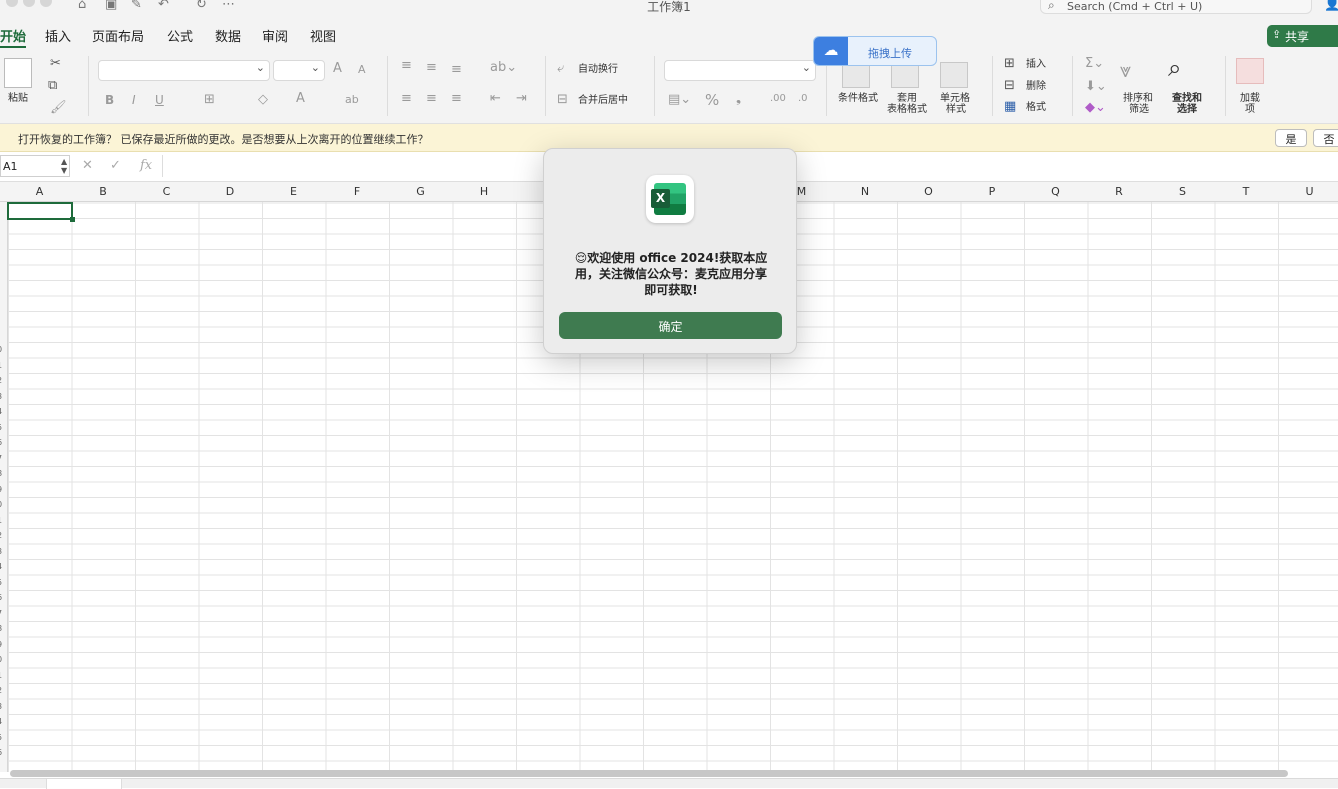 This screenshot has height=789, width=1338. Describe the element at coordinates (1291, 138) in the screenshot. I see `recovery-yes-button: 是` at that location.